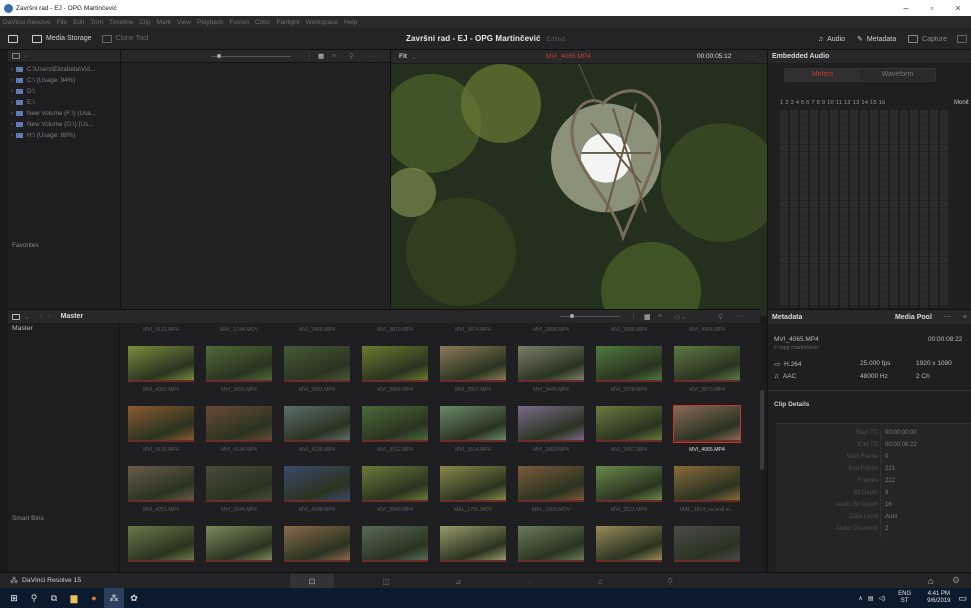 The height and width of the screenshot is (608, 971). Describe the element at coordinates (962, 598) in the screenshot. I see `notifications-icon: ▭` at that location.